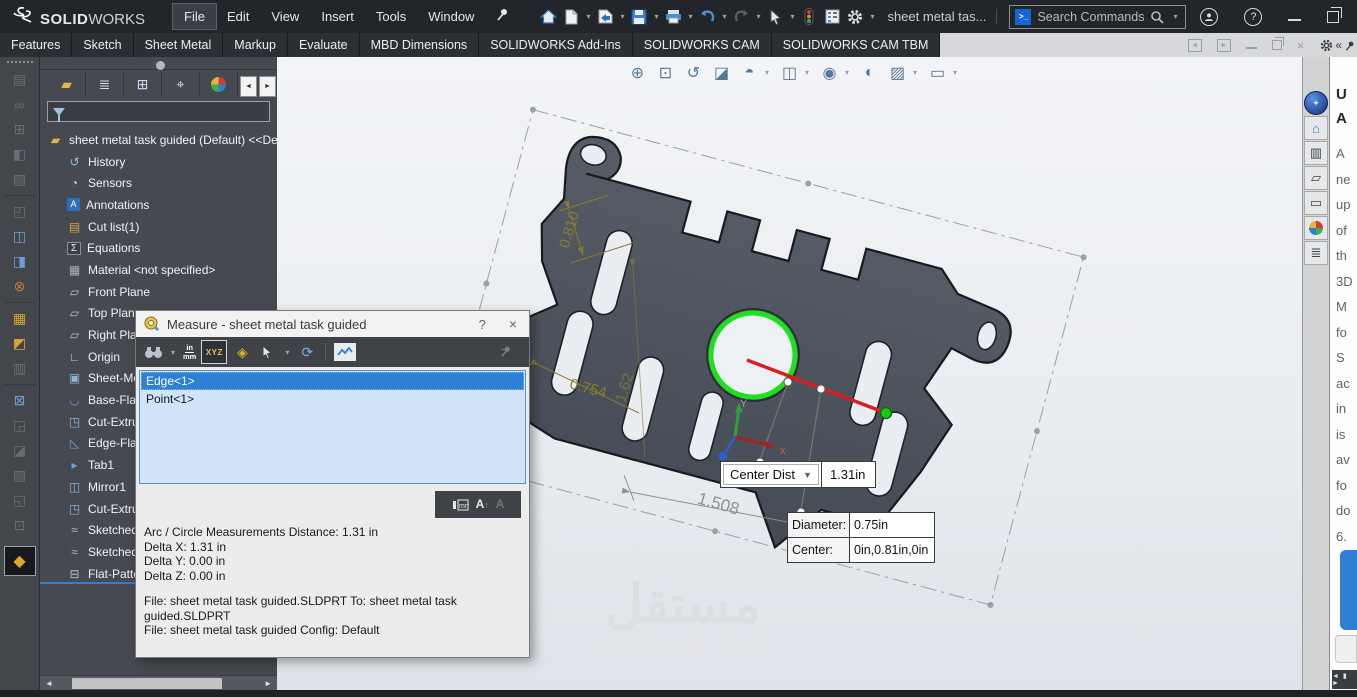 The width and height of the screenshot is (1357, 697). Describe the element at coordinates (49, 683) in the screenshot. I see `scroll-left-icon: ◄` at that location.